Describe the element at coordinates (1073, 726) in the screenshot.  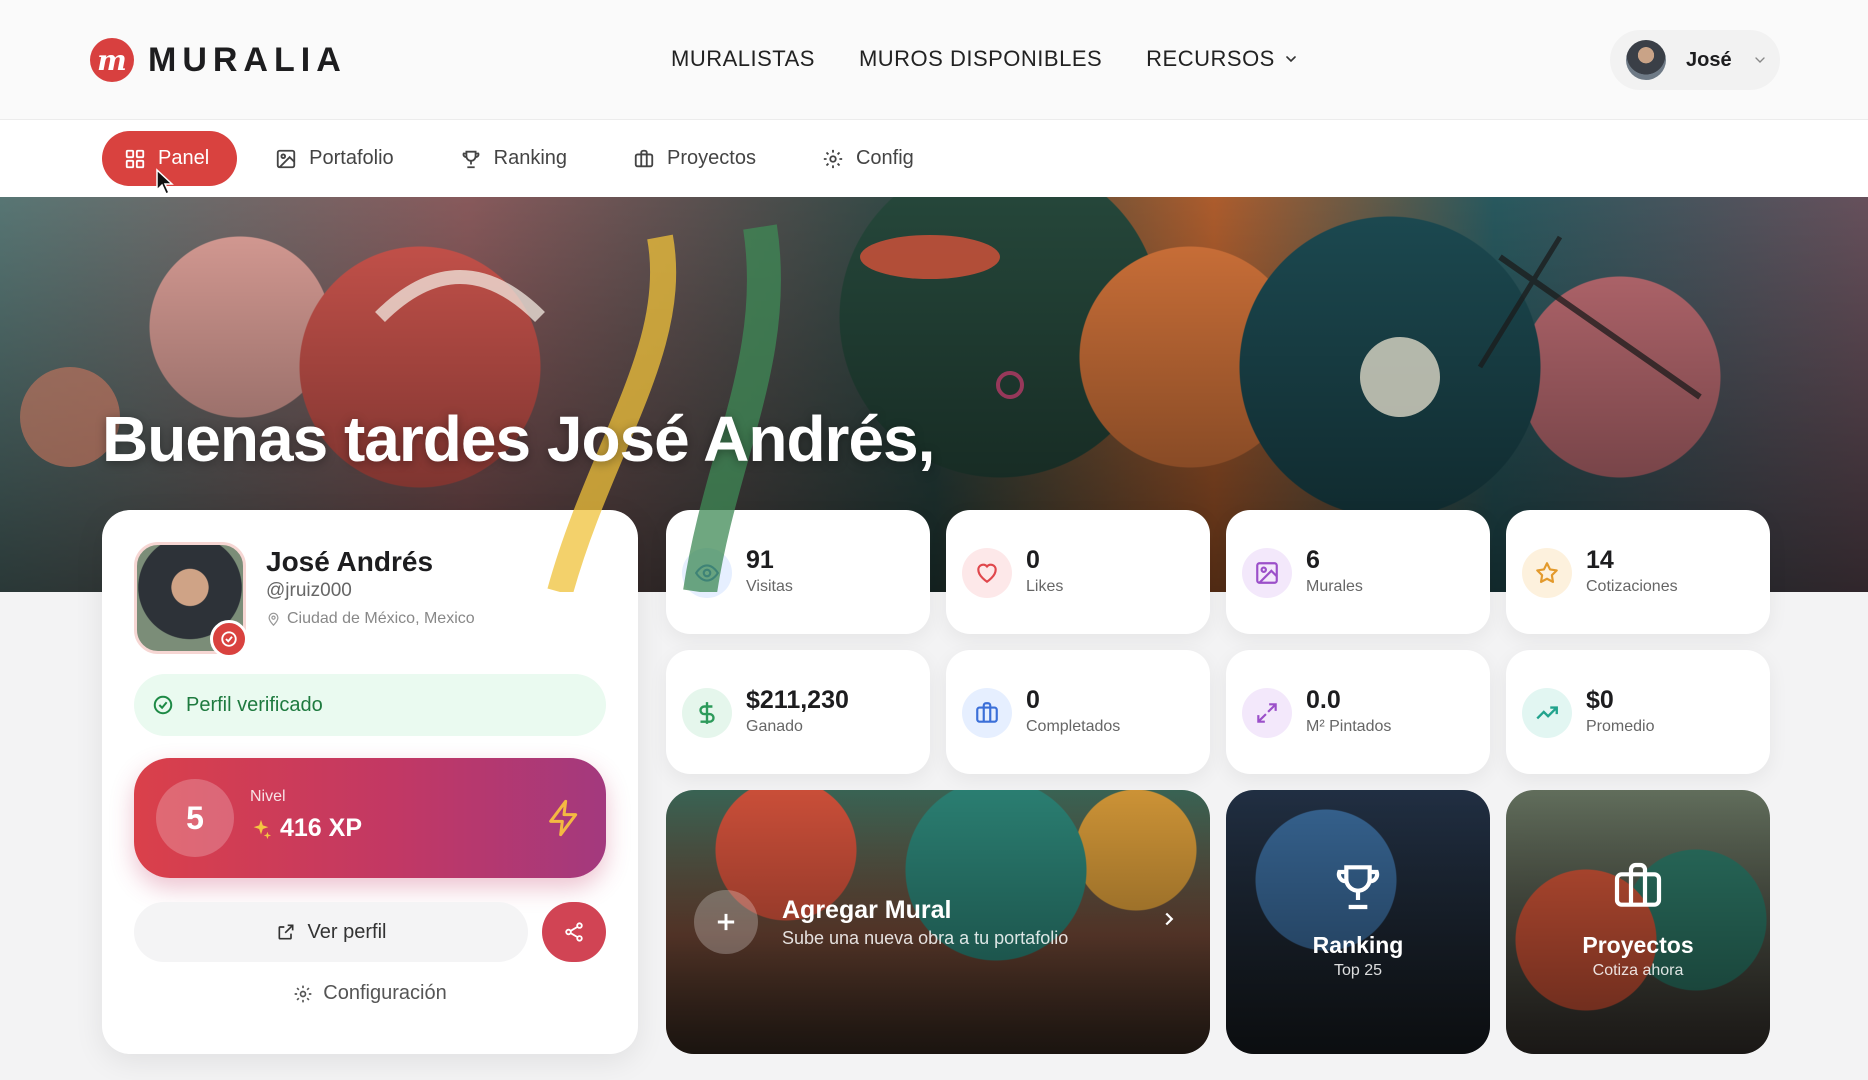
I see `stat-label: Completados` at that location.